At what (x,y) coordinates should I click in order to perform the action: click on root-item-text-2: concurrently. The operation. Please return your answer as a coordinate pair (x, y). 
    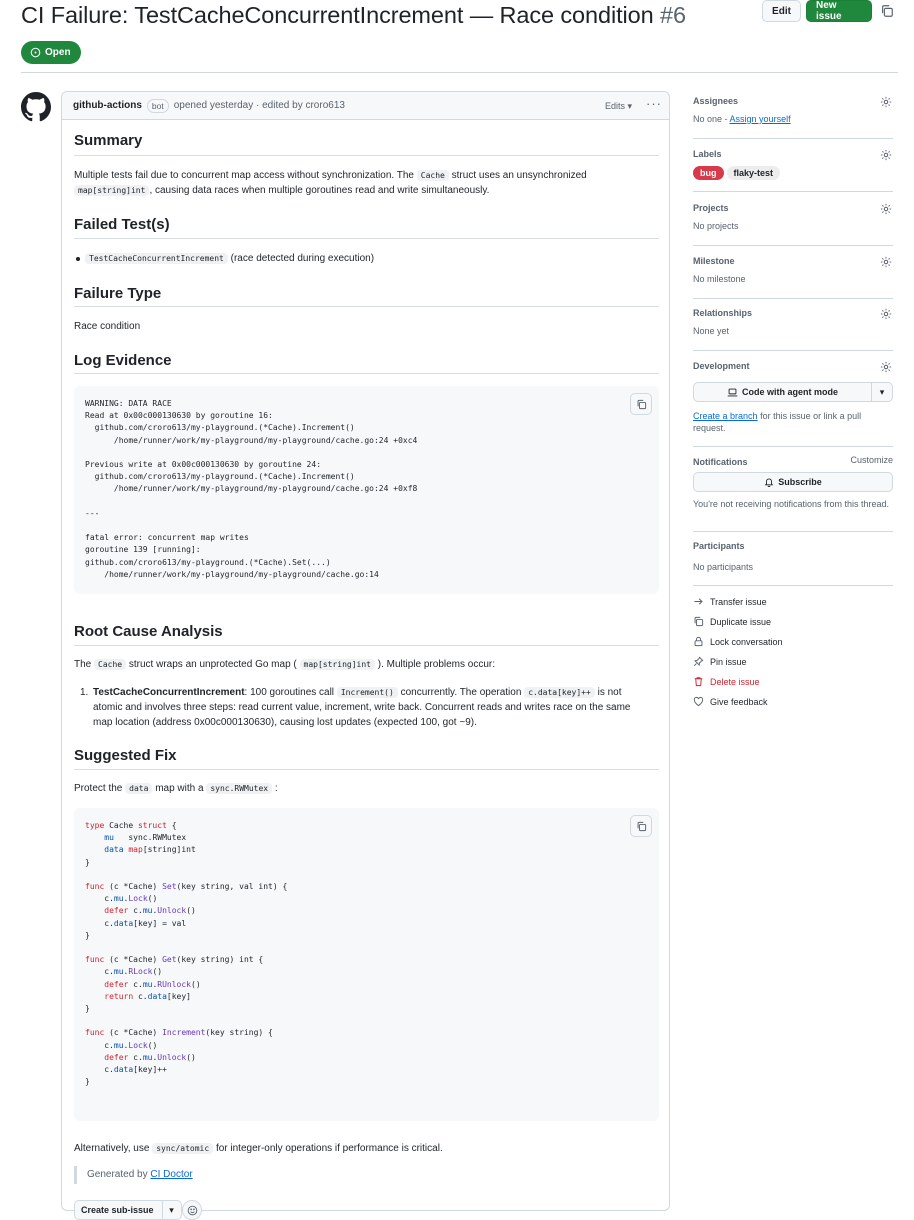
    Looking at the image, I should click on (461, 692).